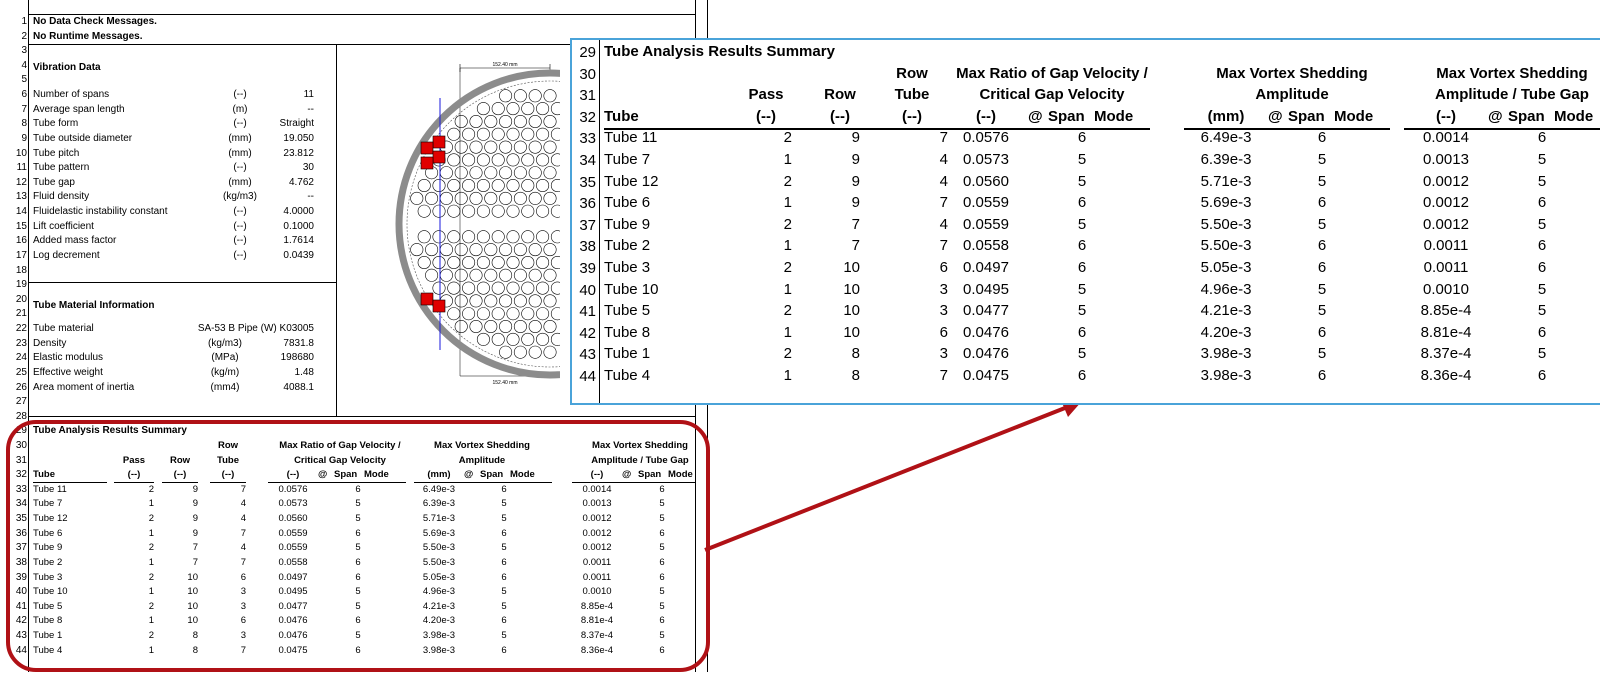  Describe the element at coordinates (1446, 267) in the screenshot. I see `cell-gap: 0.0011` at that location.